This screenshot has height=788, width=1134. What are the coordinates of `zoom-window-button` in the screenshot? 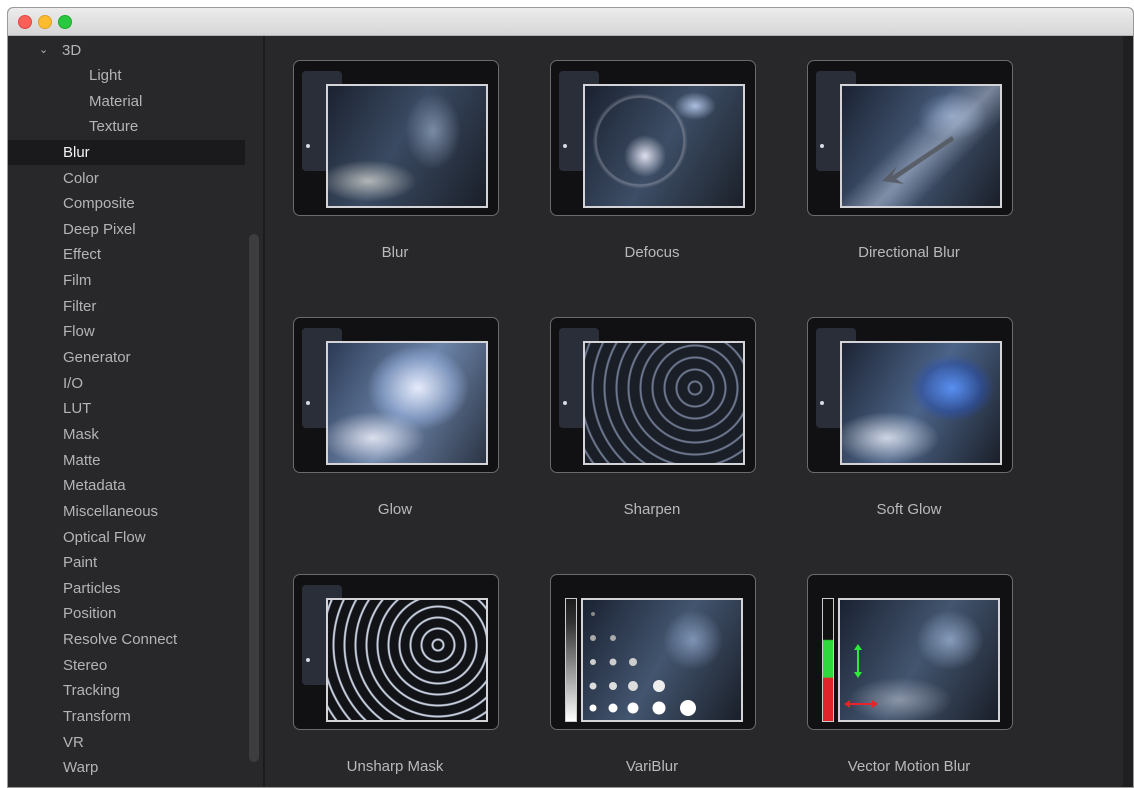 It's located at (65, 22).